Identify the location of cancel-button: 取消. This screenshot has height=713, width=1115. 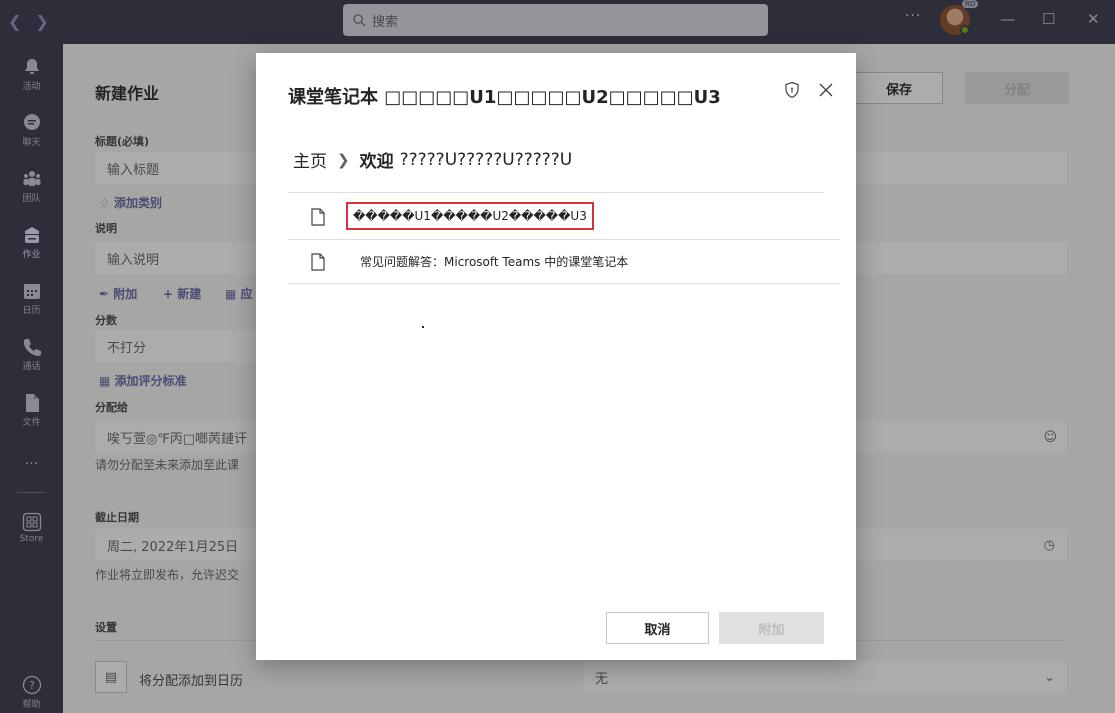
(657, 628).